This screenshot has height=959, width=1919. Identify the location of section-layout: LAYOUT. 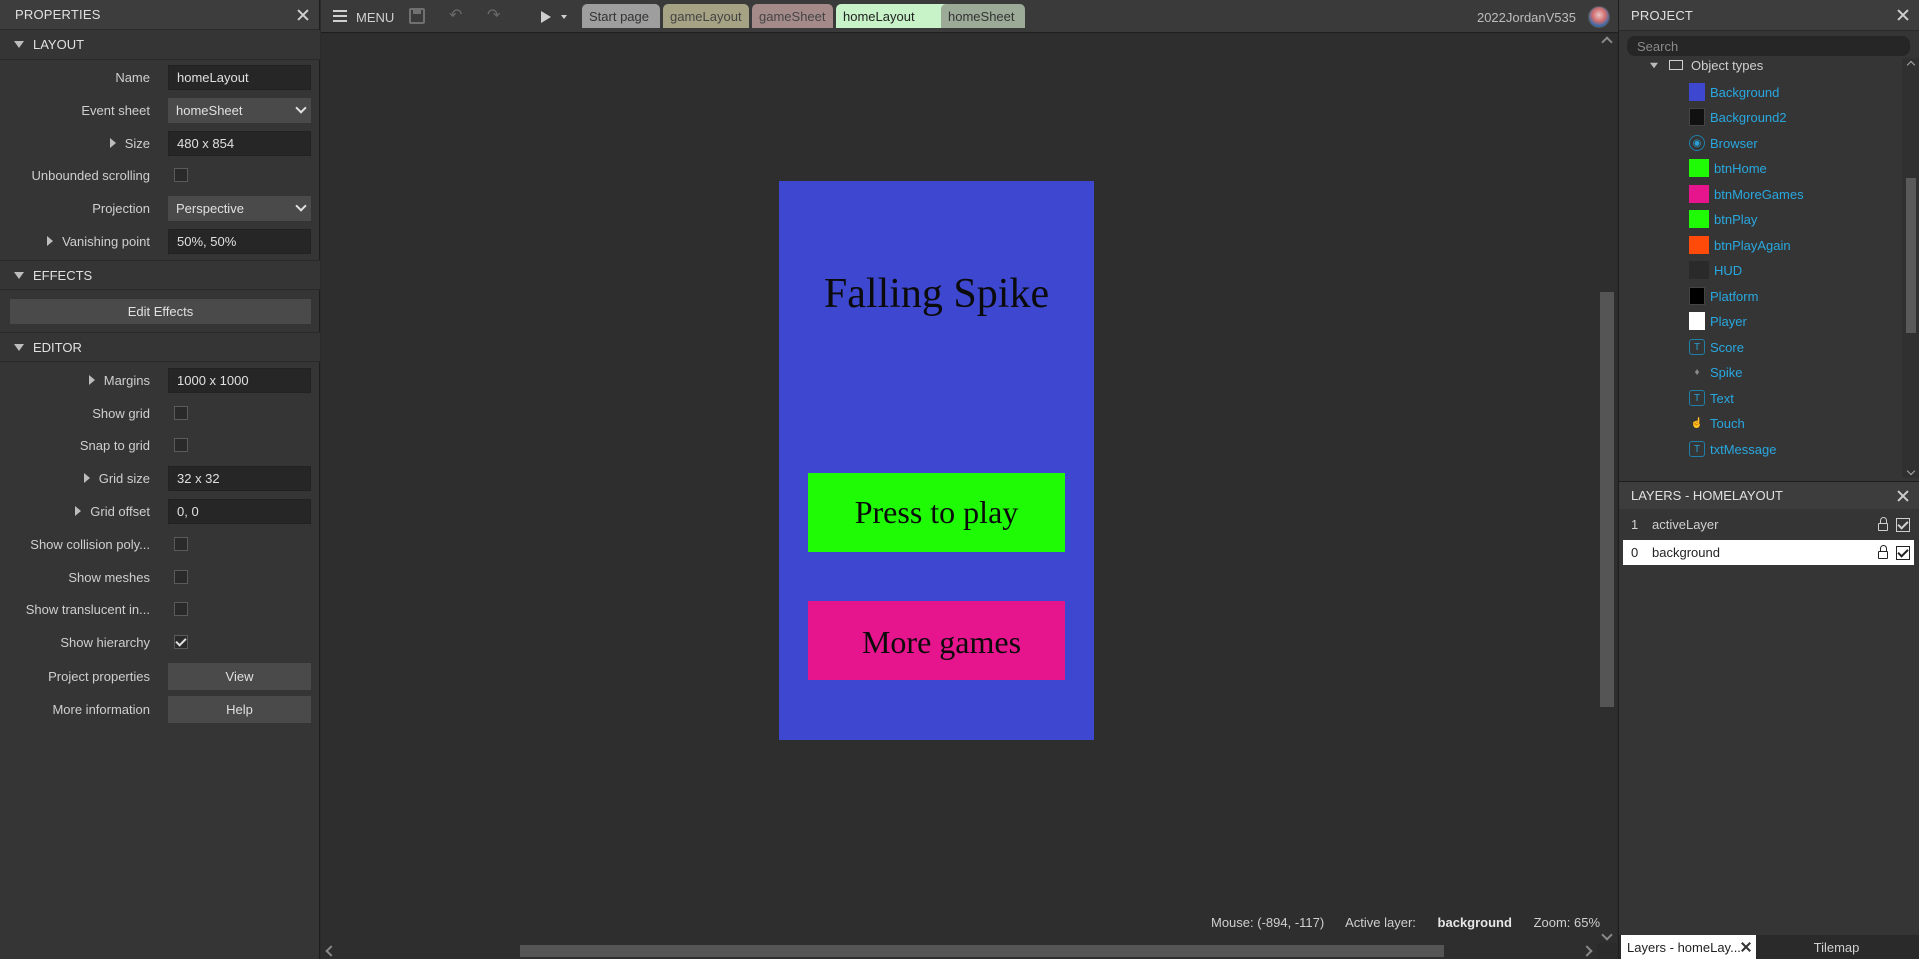
(160, 45).